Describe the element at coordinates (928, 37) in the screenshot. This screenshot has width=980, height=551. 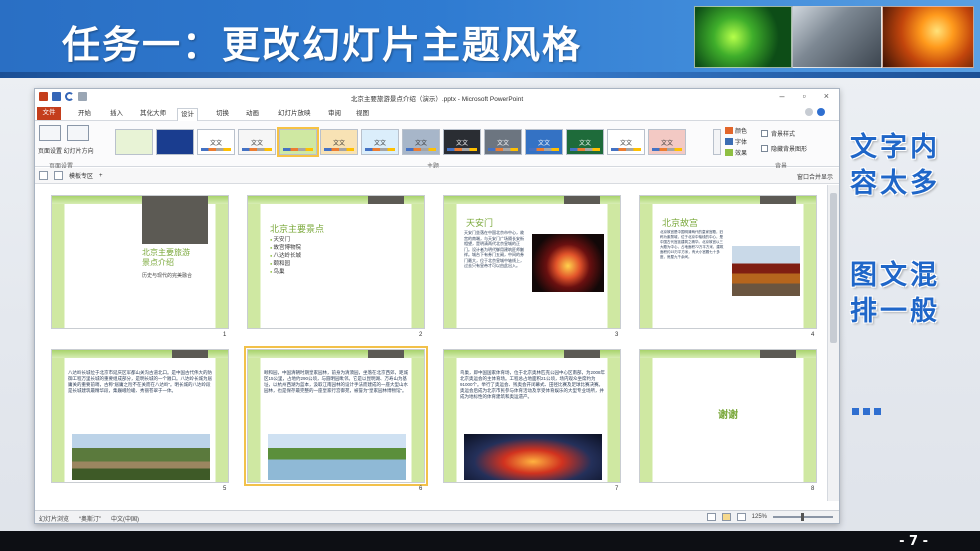
I see `header-keyboard-photo` at that location.